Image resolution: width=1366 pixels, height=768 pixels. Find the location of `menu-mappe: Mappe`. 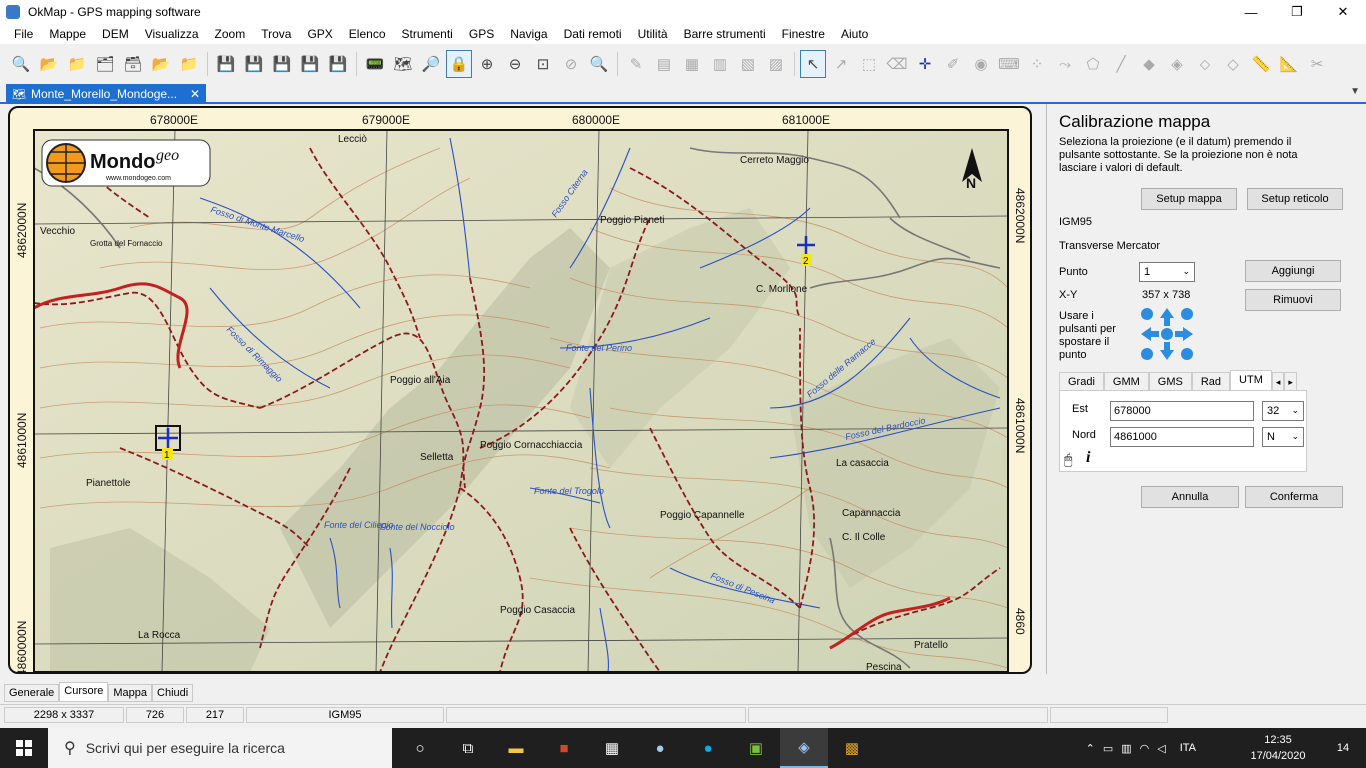

menu-mappe: Mappe is located at coordinates (67, 34).